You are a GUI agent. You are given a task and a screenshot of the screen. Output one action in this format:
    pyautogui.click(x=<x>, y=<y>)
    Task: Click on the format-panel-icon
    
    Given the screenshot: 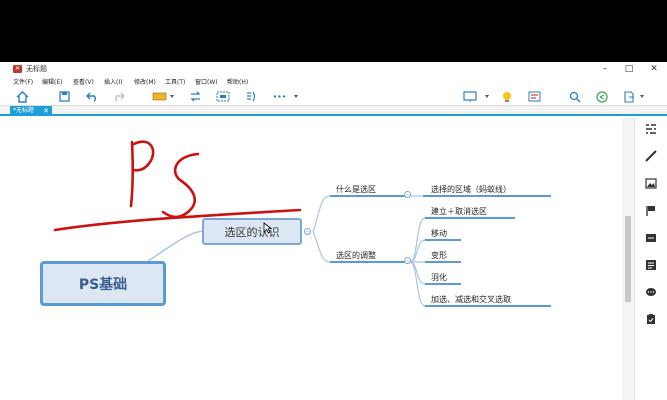 What is the action you would take?
    pyautogui.click(x=651, y=129)
    